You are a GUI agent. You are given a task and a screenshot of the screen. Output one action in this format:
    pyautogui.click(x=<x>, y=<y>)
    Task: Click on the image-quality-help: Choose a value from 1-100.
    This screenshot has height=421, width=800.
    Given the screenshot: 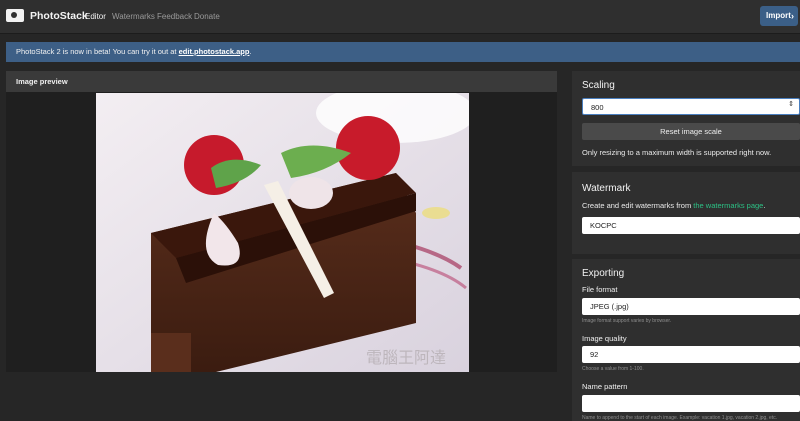 What is the action you would take?
    pyautogui.click(x=613, y=369)
    